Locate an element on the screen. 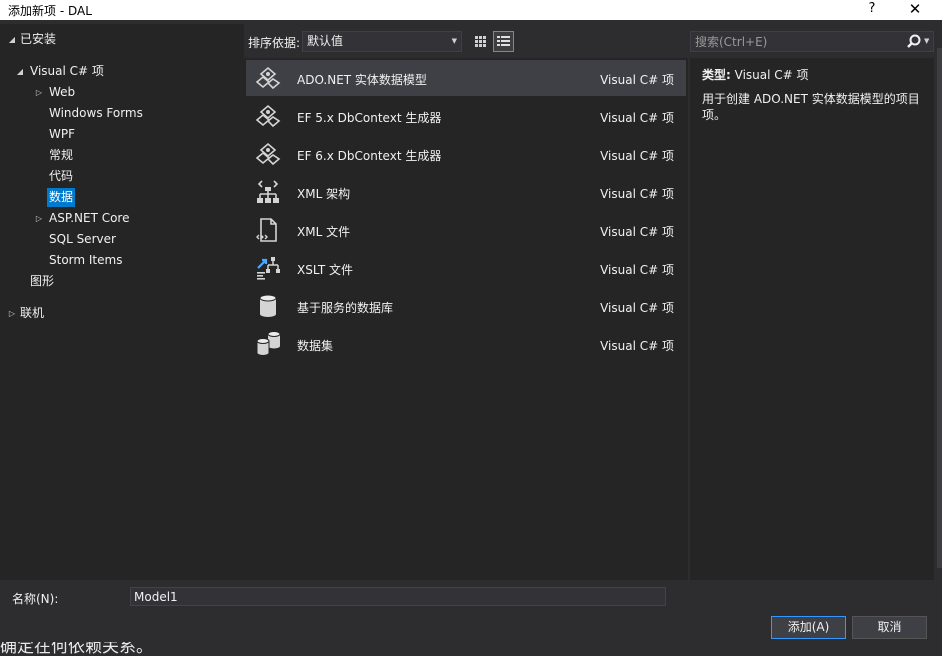  search-input is located at coordinates (794, 41).